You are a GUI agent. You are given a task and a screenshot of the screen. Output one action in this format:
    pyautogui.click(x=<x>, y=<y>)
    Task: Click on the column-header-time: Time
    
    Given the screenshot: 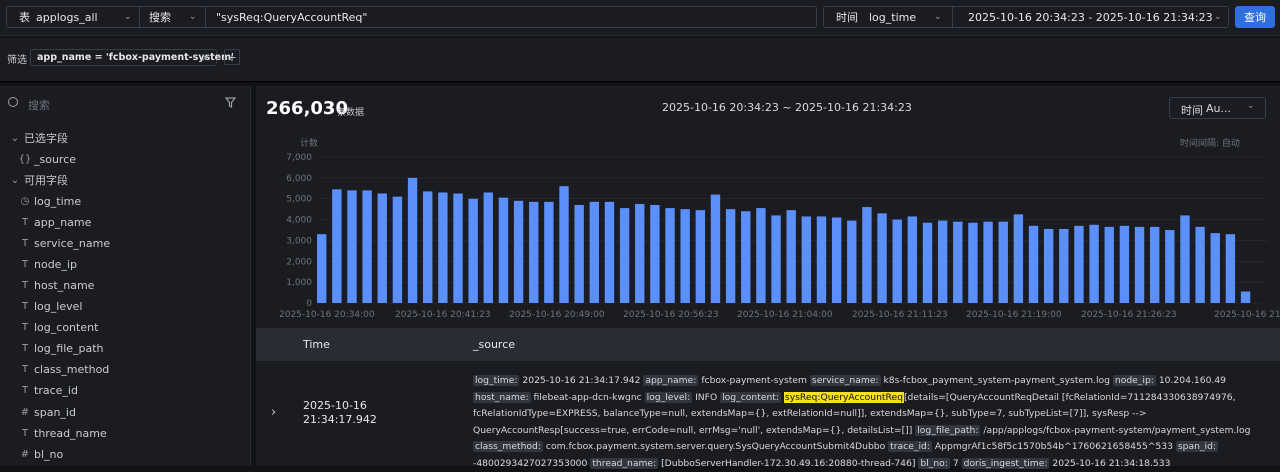 What is the action you would take?
    pyautogui.click(x=316, y=344)
    